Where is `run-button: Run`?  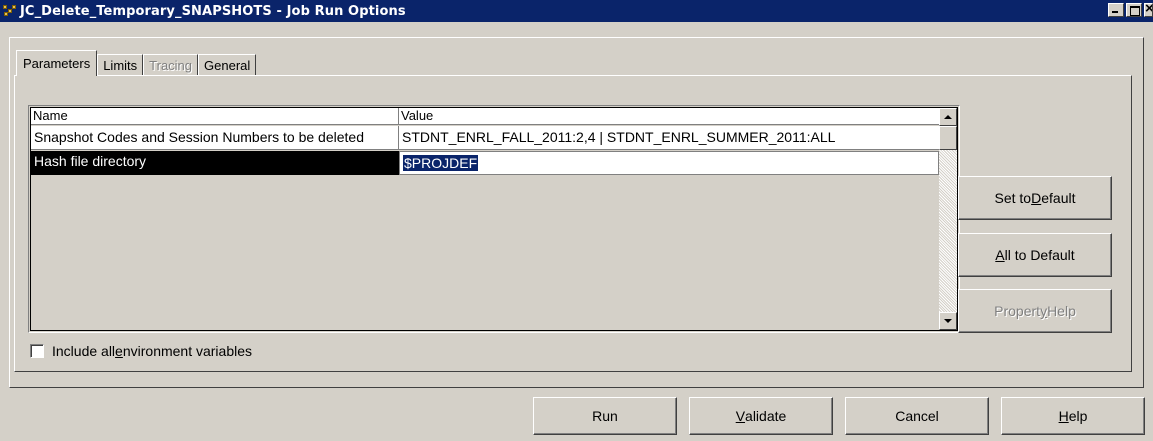 run-button: Run is located at coordinates (605, 416).